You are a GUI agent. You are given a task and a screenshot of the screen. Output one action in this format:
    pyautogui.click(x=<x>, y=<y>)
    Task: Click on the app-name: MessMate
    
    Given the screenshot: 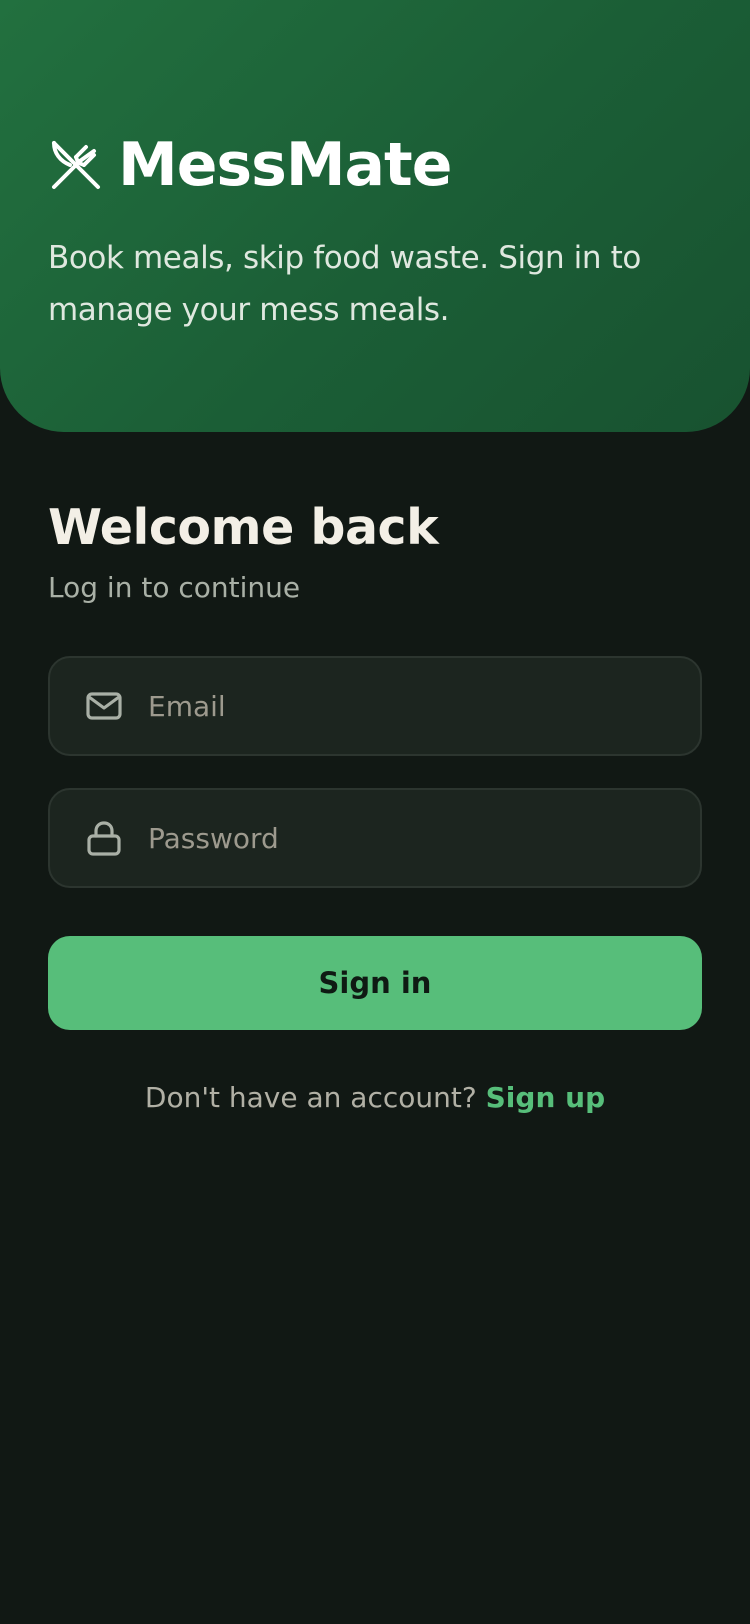 What is the action you would take?
    pyautogui.click(x=285, y=165)
    